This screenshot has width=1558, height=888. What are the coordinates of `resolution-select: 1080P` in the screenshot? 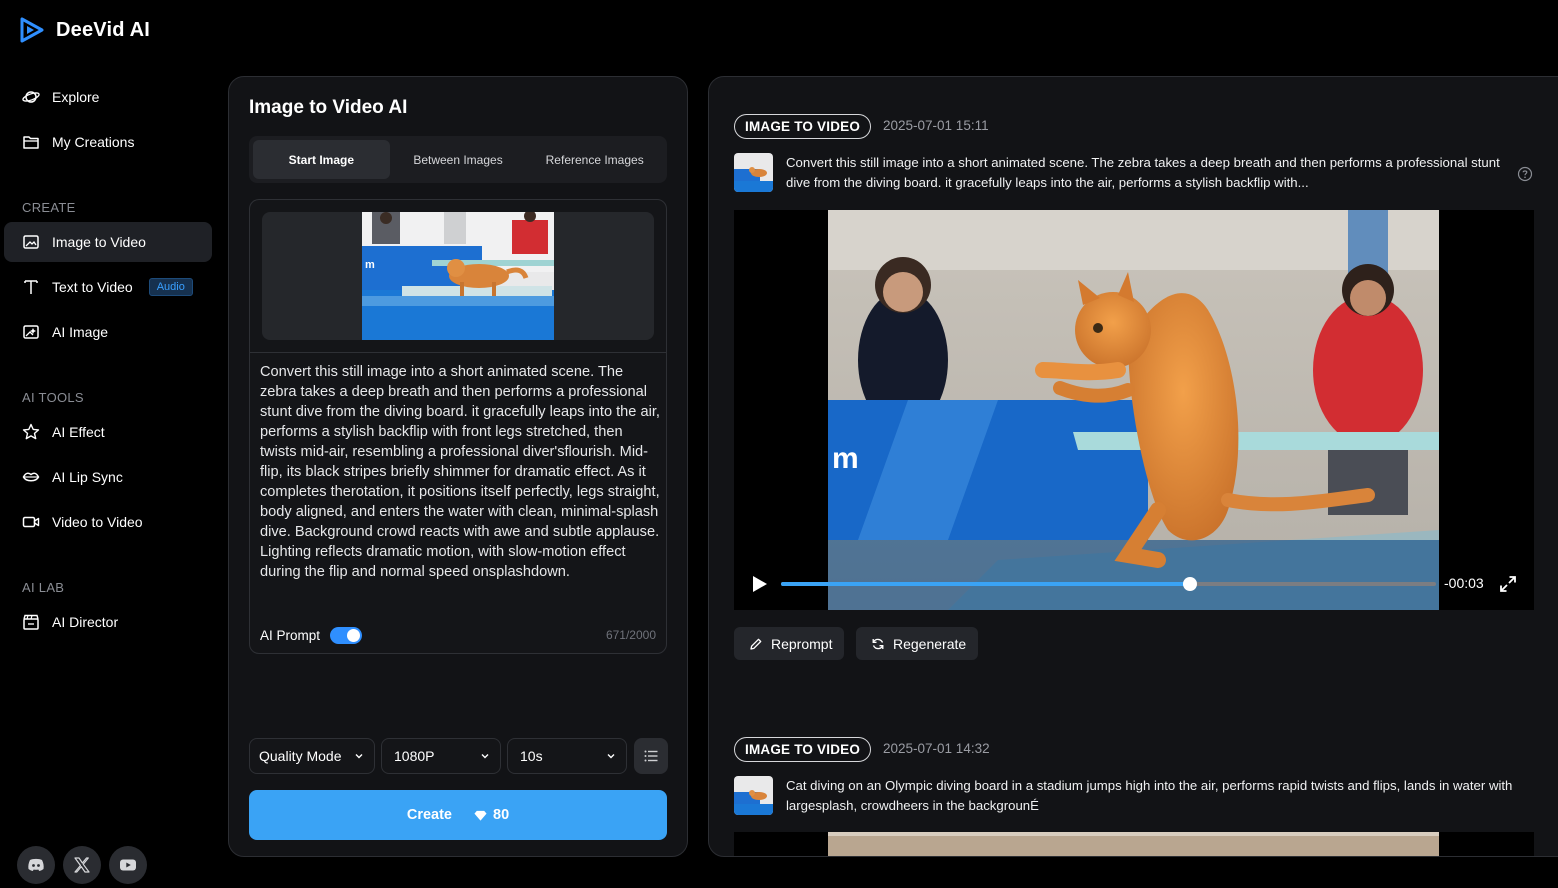 It's located at (441, 756).